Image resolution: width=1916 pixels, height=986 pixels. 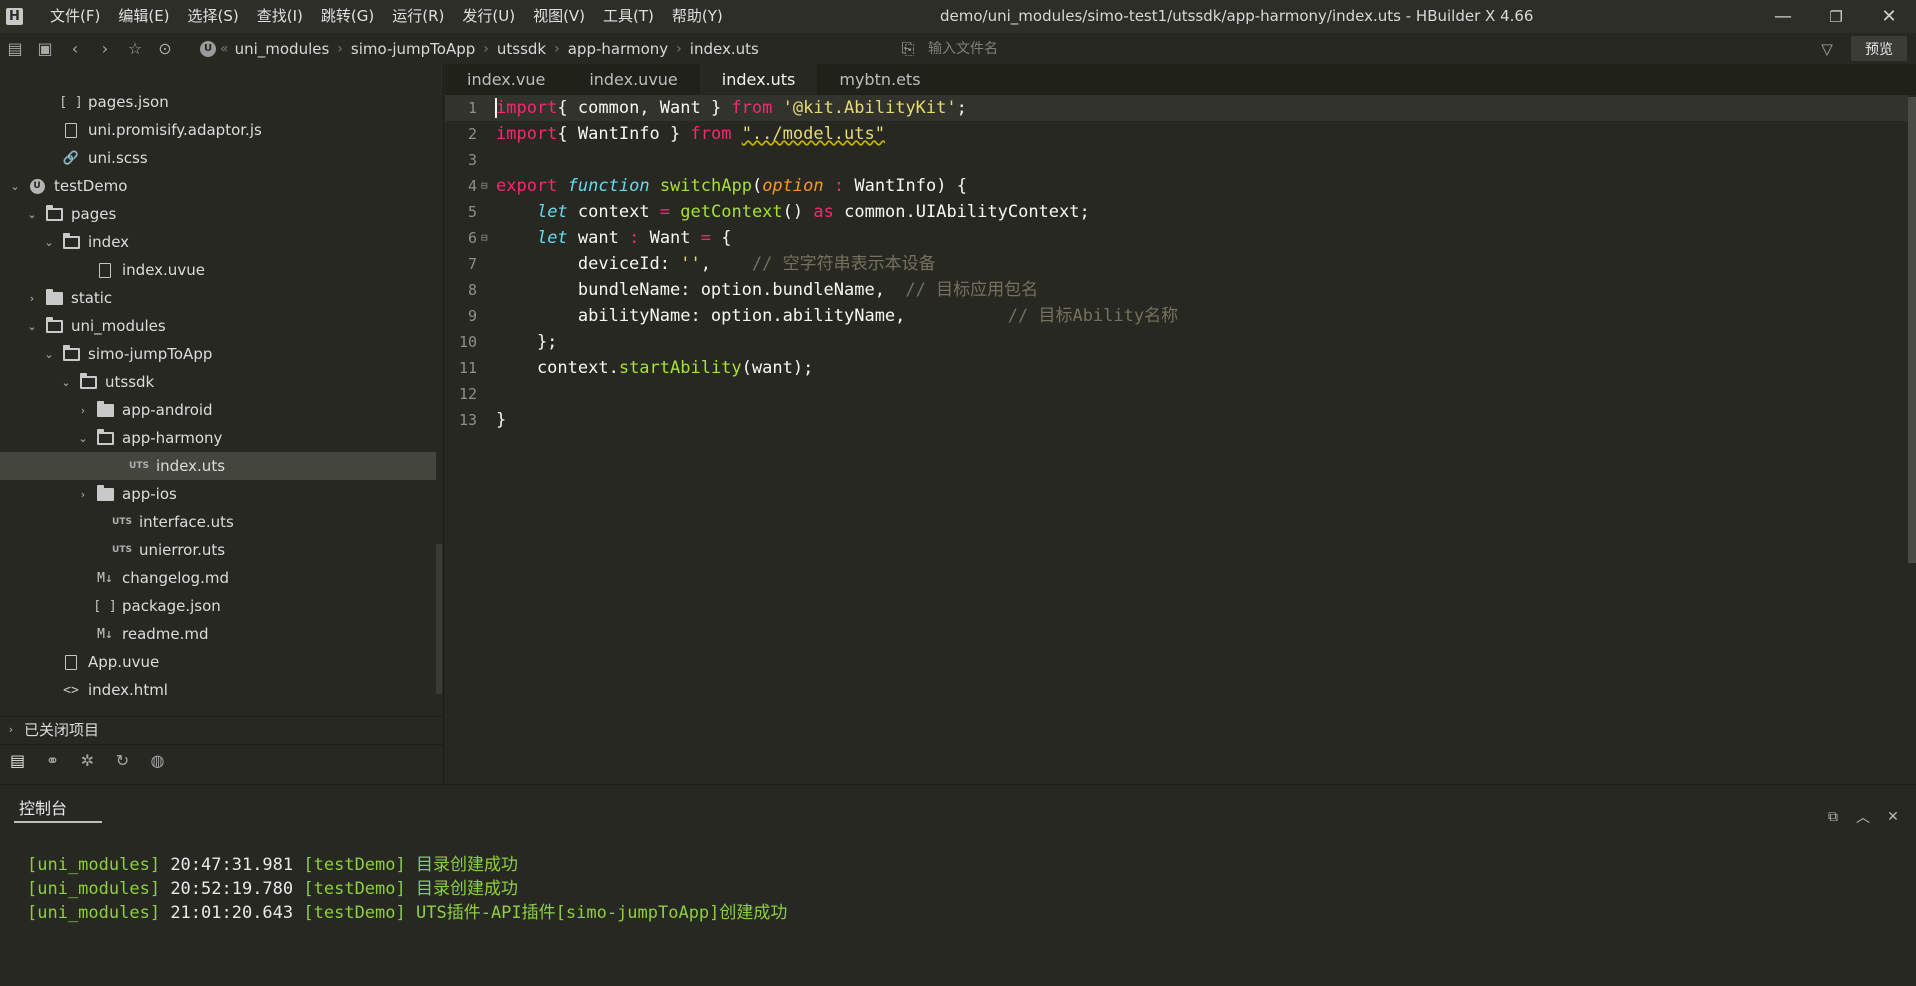 I want to click on tree-item: ›M↓readme.md, so click(x=218, y=634).